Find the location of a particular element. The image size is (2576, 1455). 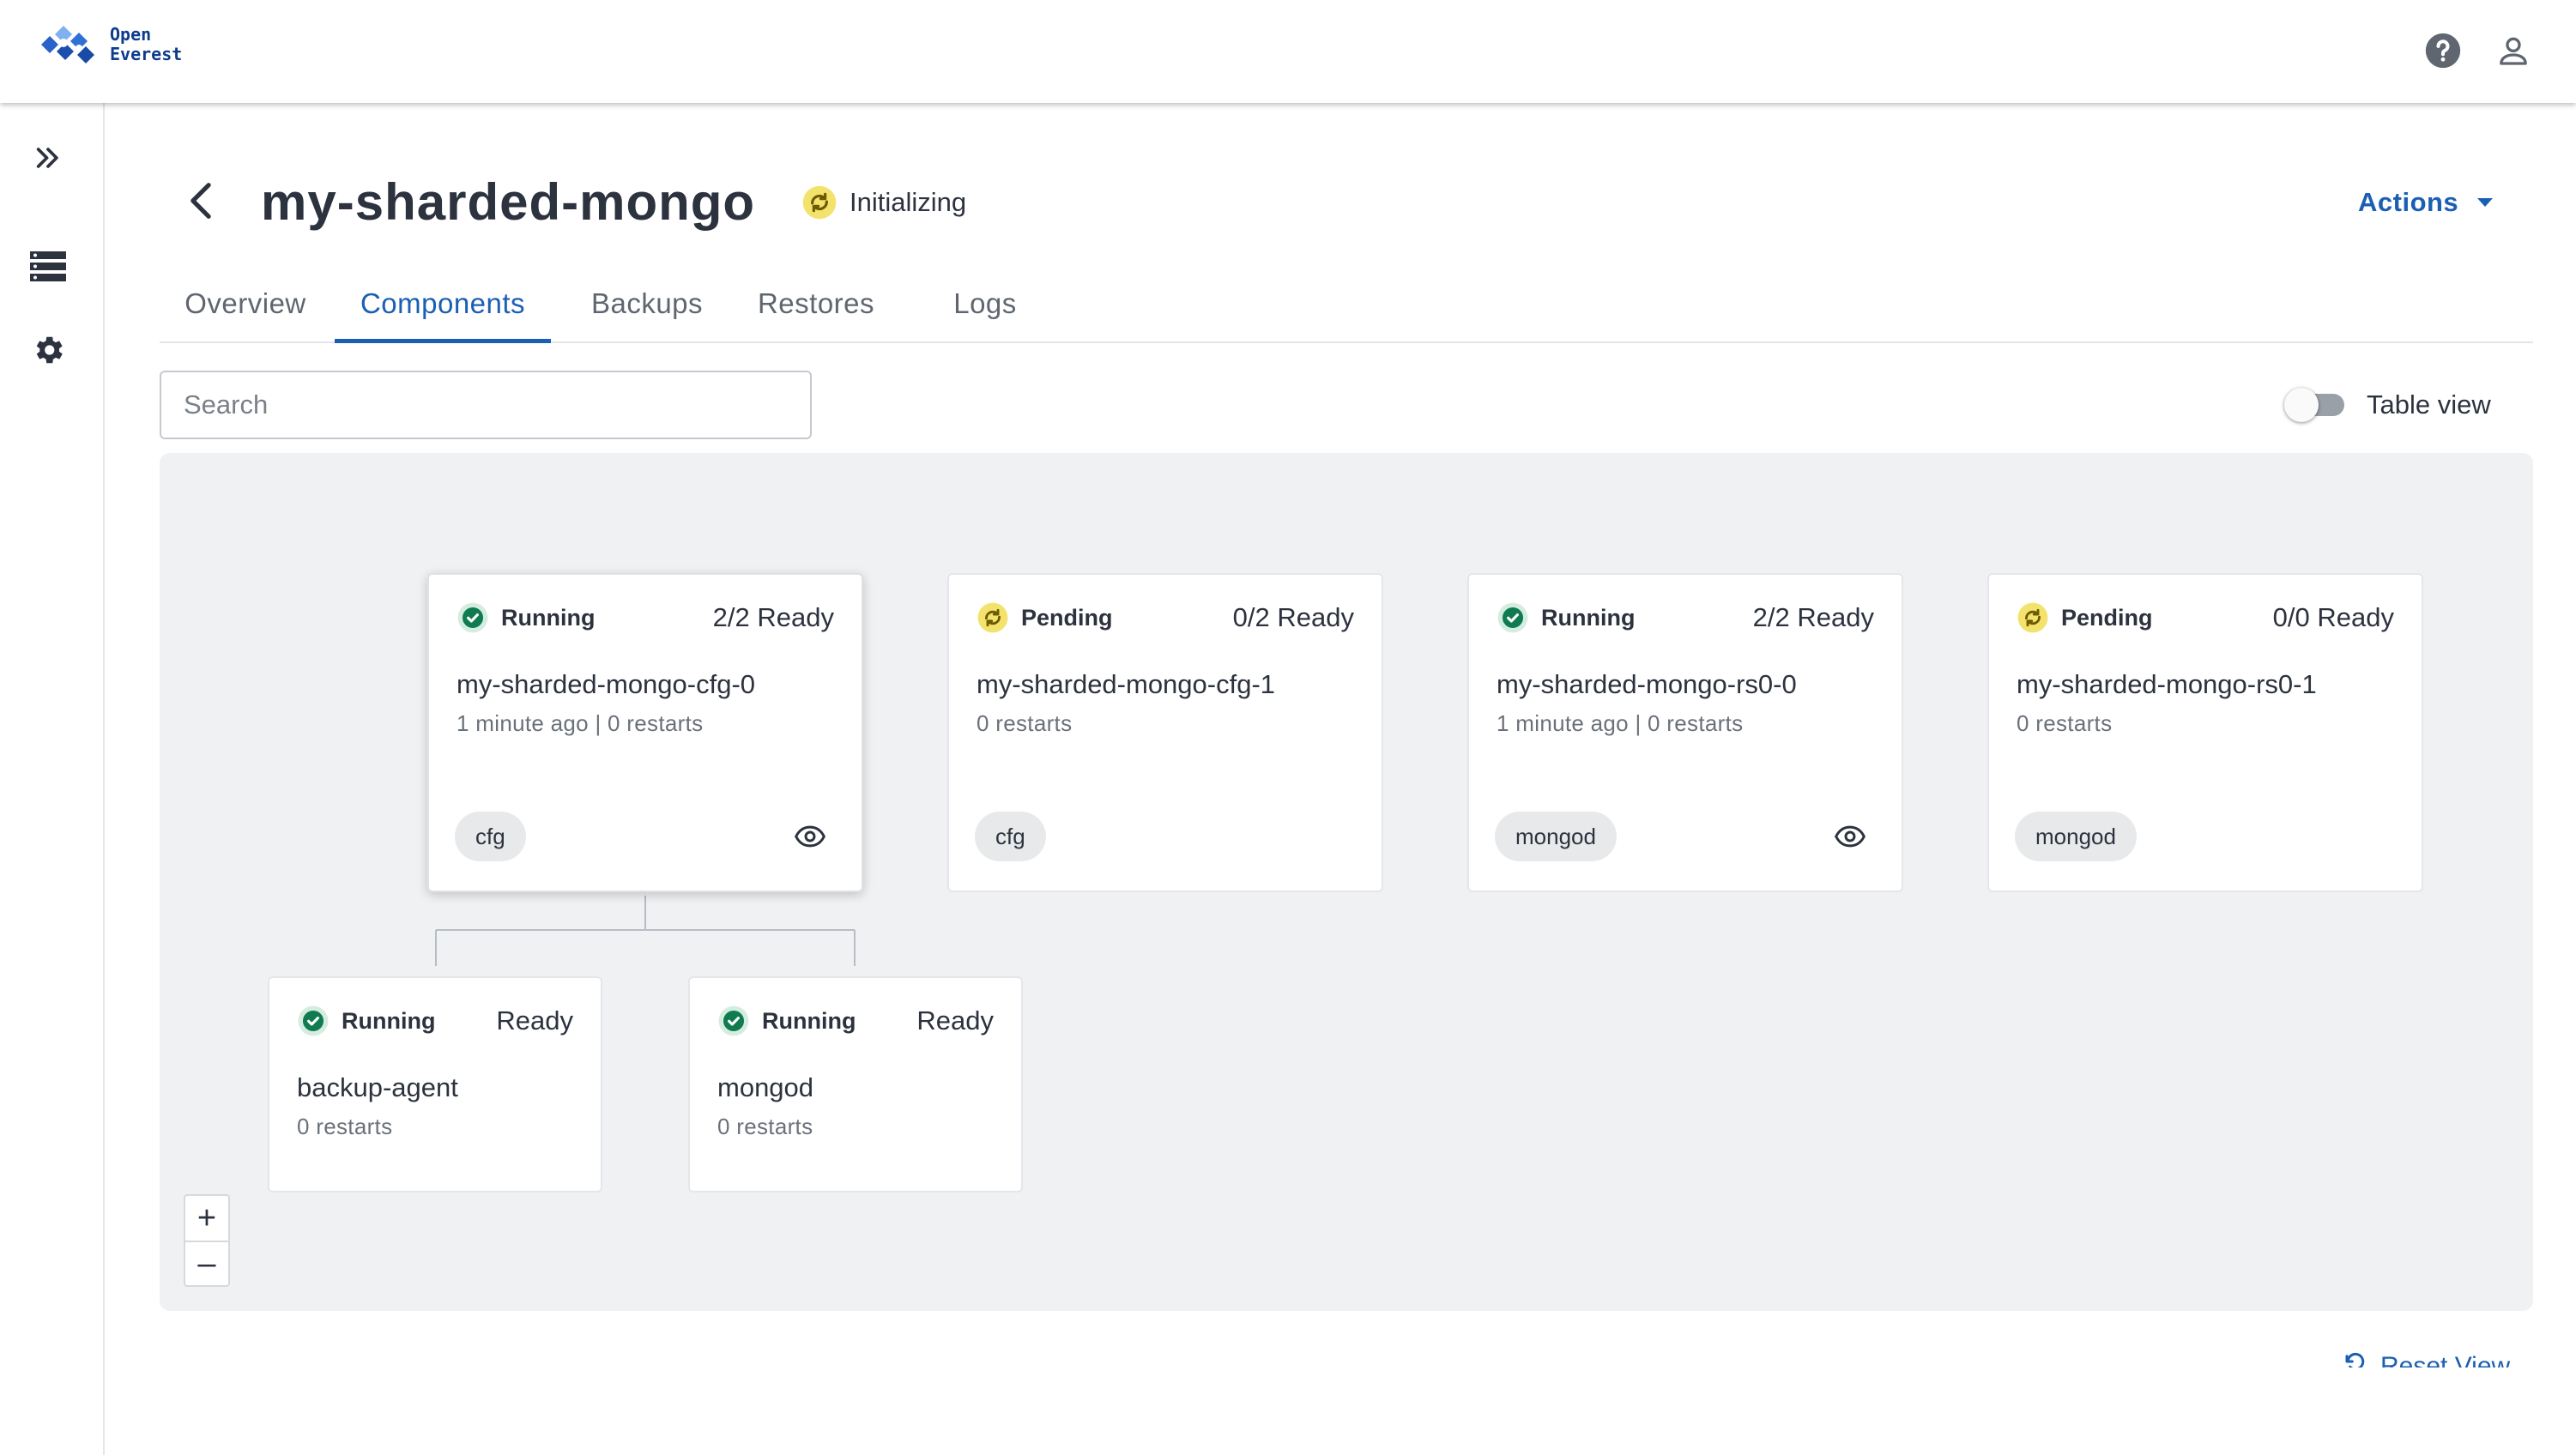

component-name: my-sharded-mongo-cfg-1 is located at coordinates (1126, 684).